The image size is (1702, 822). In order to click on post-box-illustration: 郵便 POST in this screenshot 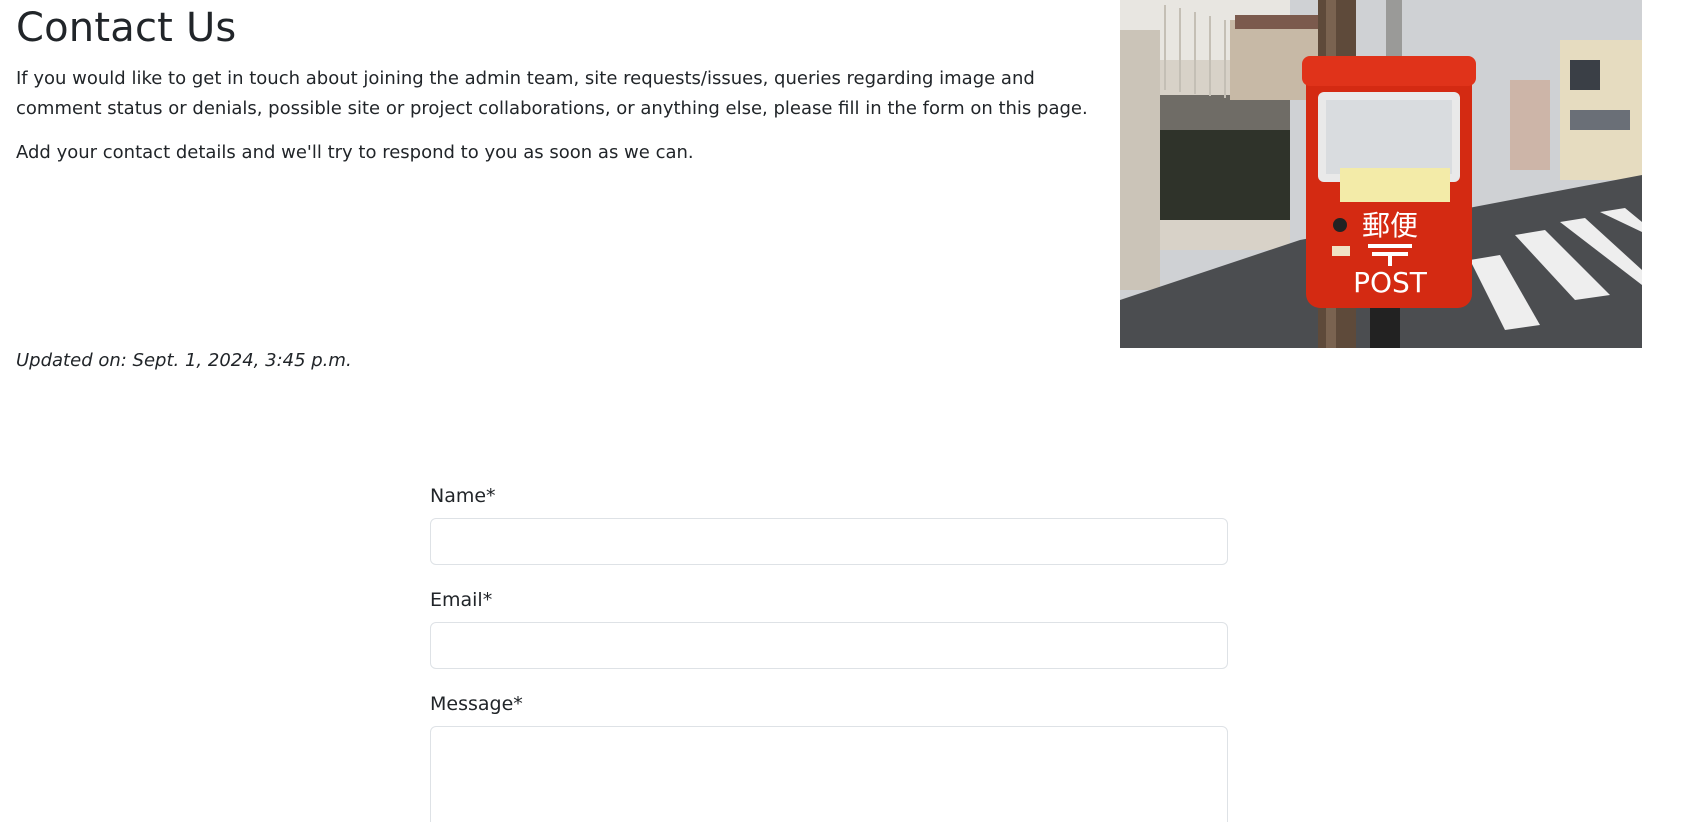, I will do `click(1381, 174)`.